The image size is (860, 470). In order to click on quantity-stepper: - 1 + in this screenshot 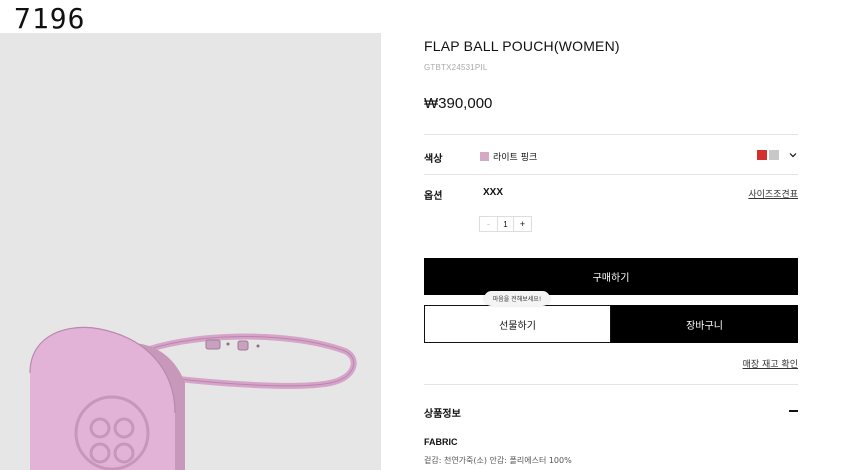, I will do `click(505, 224)`.